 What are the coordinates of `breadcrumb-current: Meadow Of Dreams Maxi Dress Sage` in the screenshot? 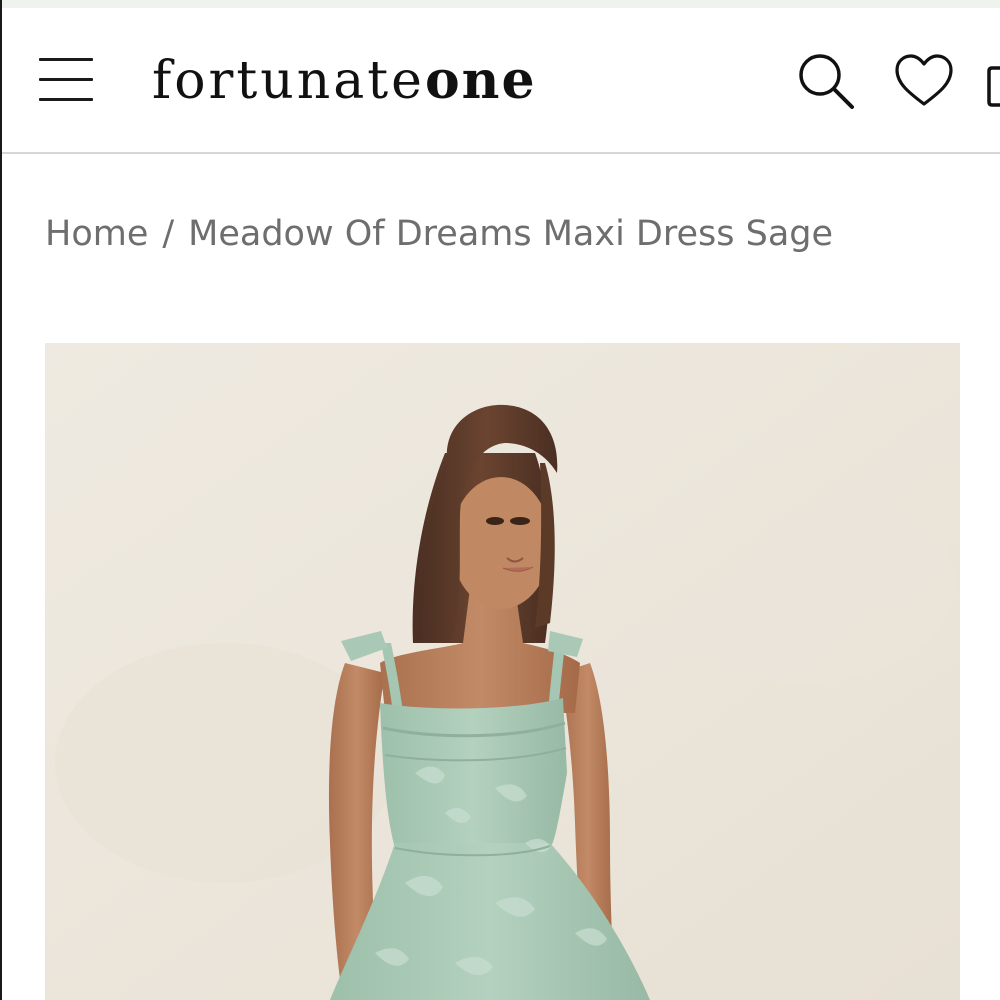 It's located at (511, 234).